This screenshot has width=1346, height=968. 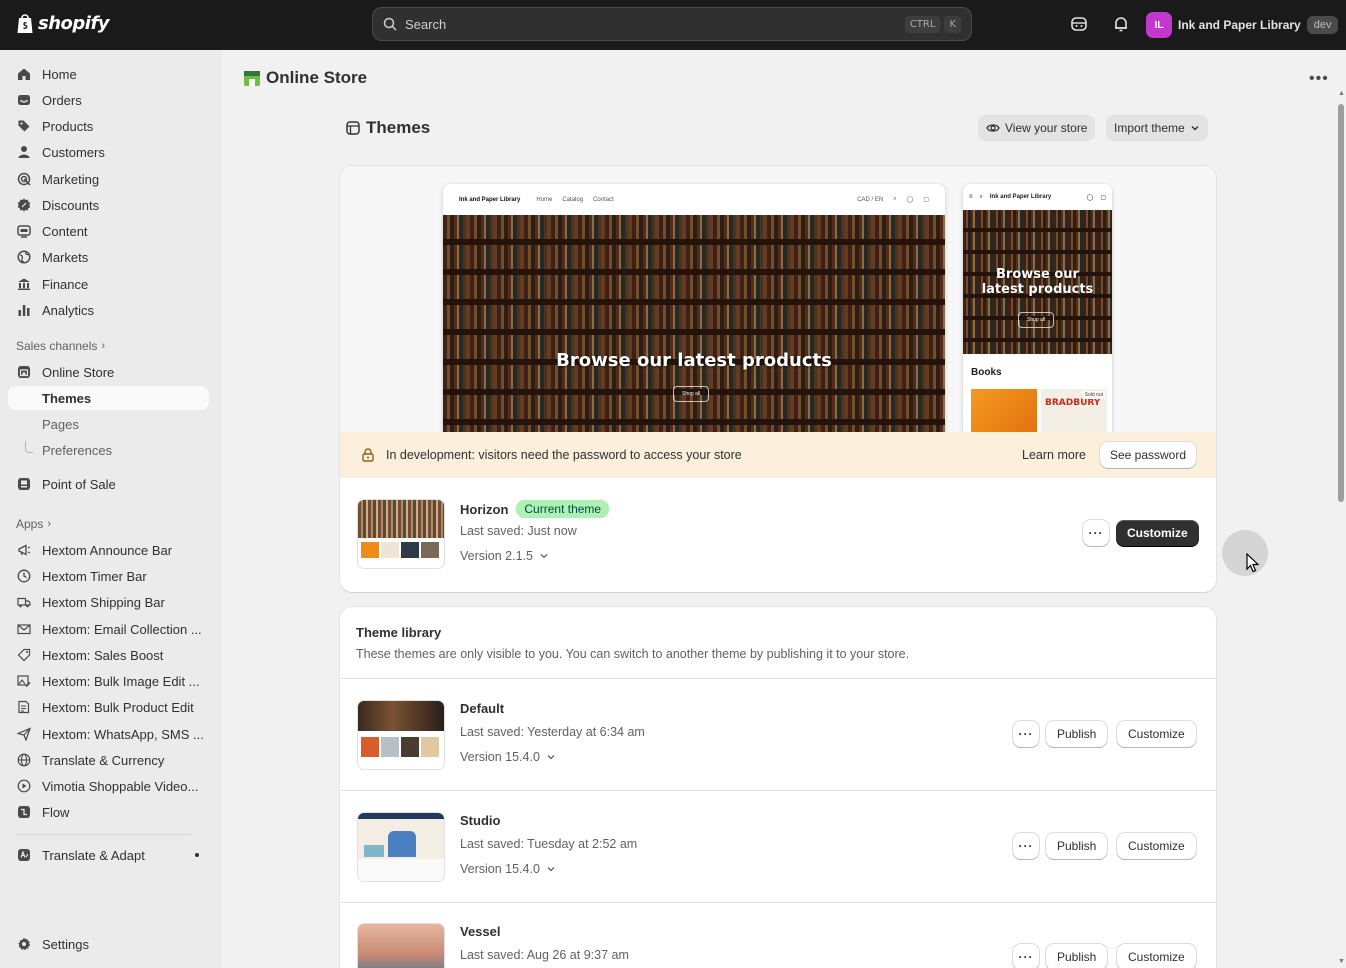 I want to click on theme-last-saved: Last saved: Yesterday at 6:34 am, so click(x=552, y=732).